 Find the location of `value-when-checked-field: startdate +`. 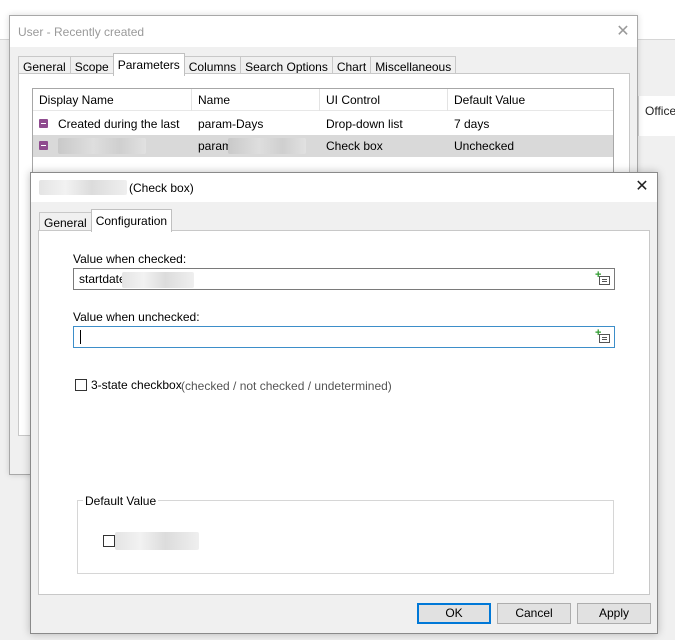

value-when-checked-field: startdate + is located at coordinates (344, 279).